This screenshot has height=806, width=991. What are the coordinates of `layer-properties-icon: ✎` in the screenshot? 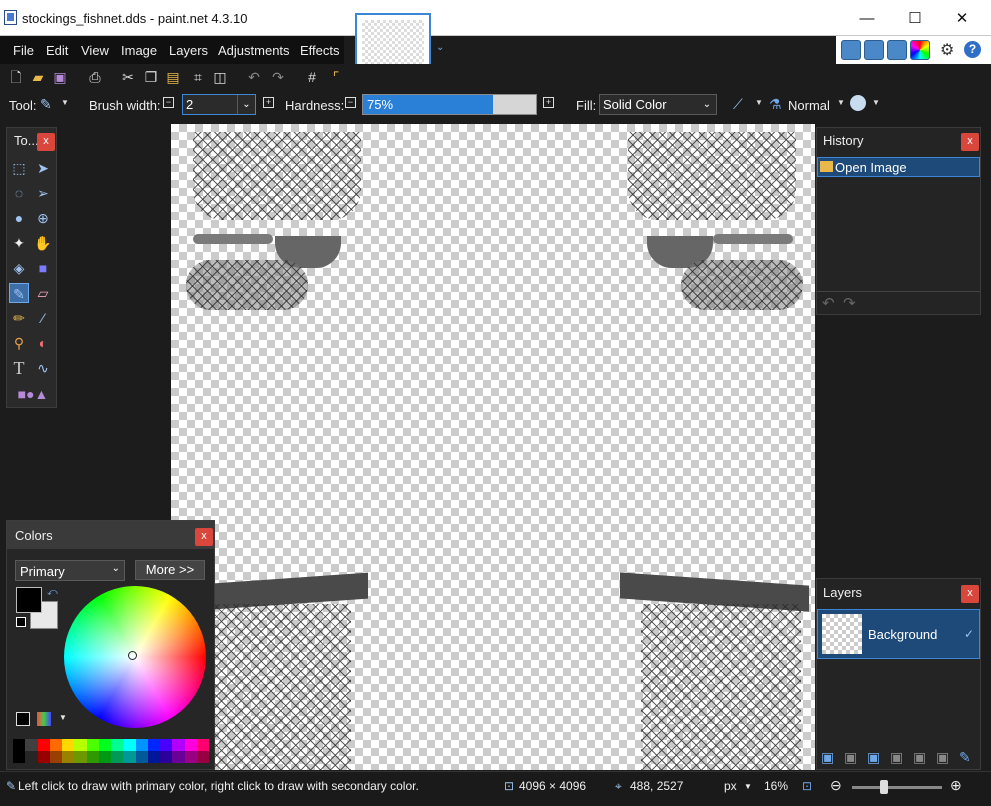 It's located at (965, 757).